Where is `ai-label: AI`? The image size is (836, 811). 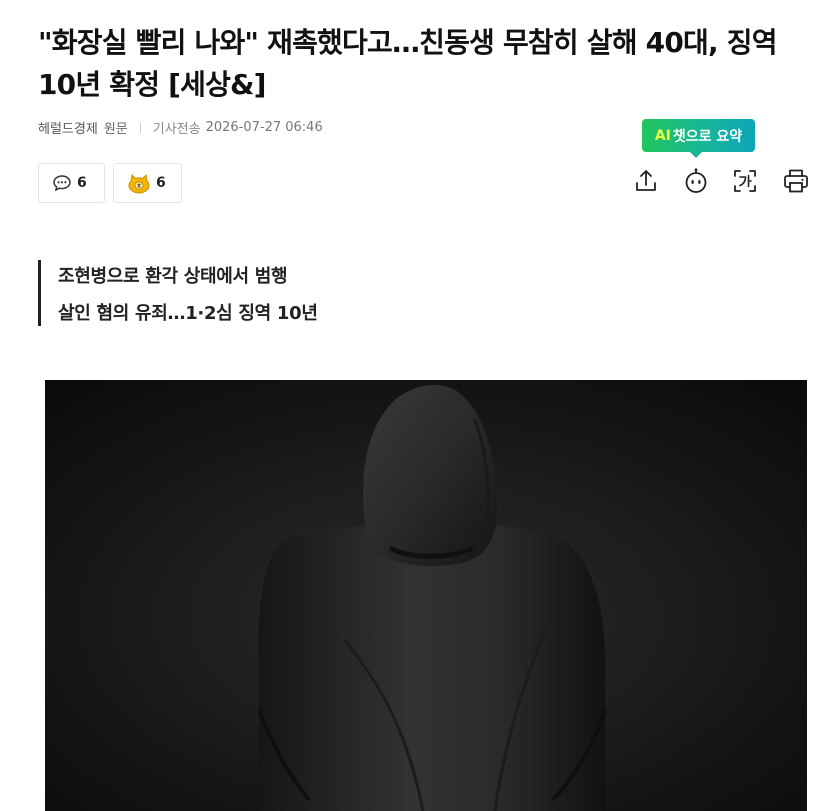 ai-label: AI is located at coordinates (662, 135).